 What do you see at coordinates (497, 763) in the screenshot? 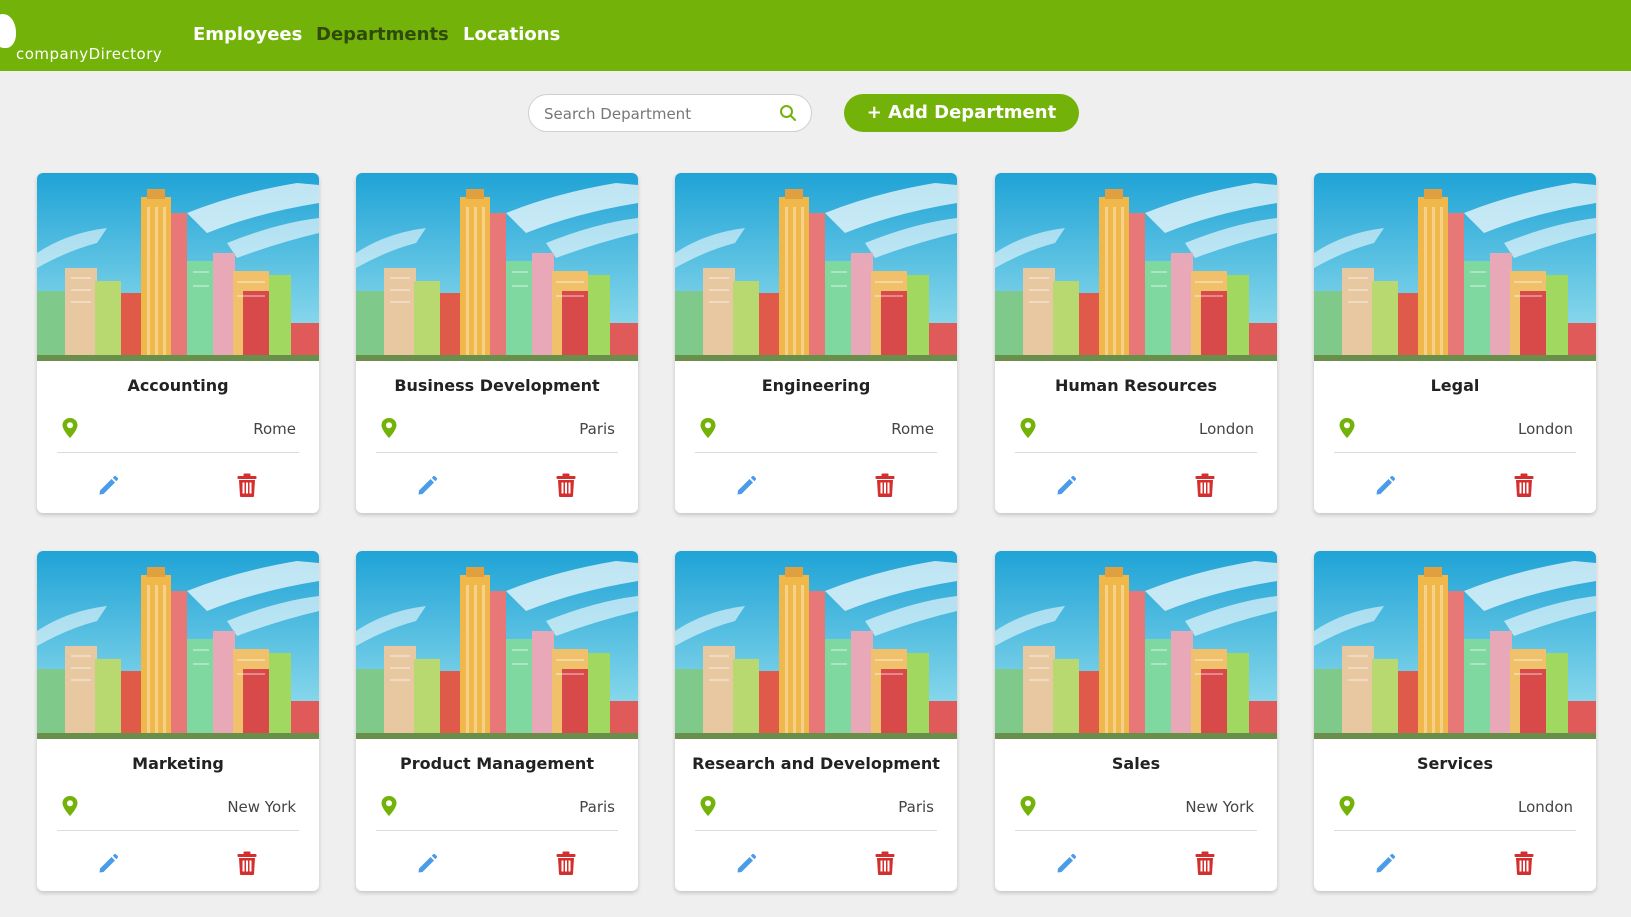
I see `department-name: Product Management` at bounding box center [497, 763].